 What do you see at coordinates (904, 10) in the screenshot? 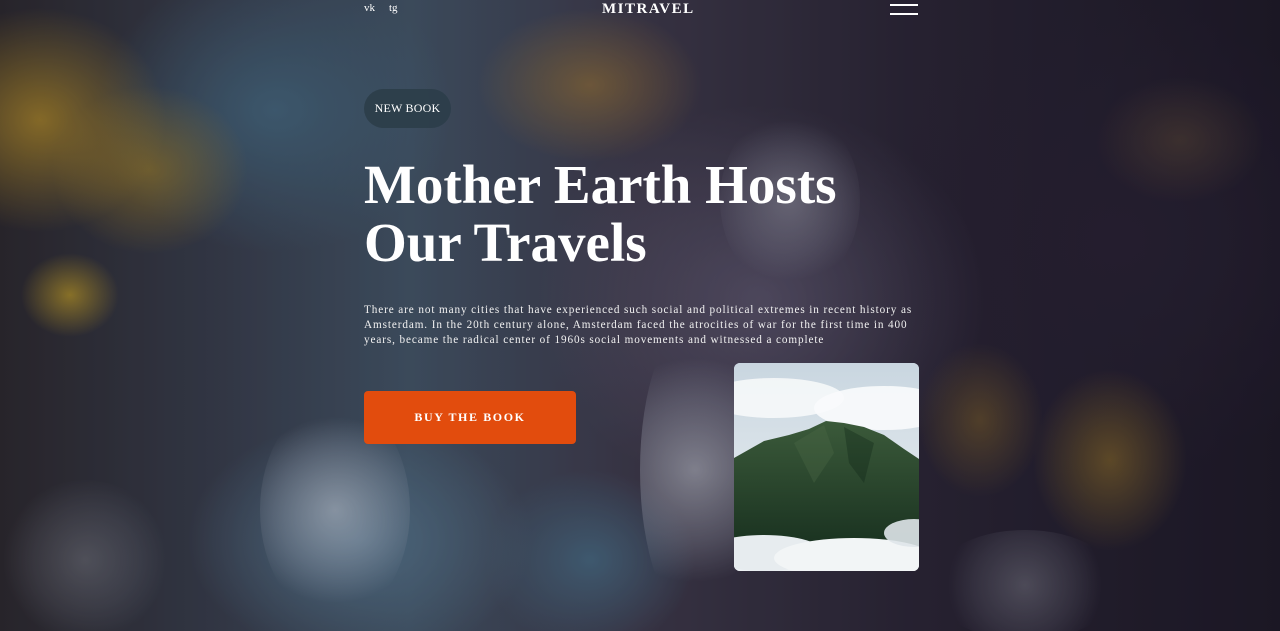
I see `hamburger-menu-icon` at bounding box center [904, 10].